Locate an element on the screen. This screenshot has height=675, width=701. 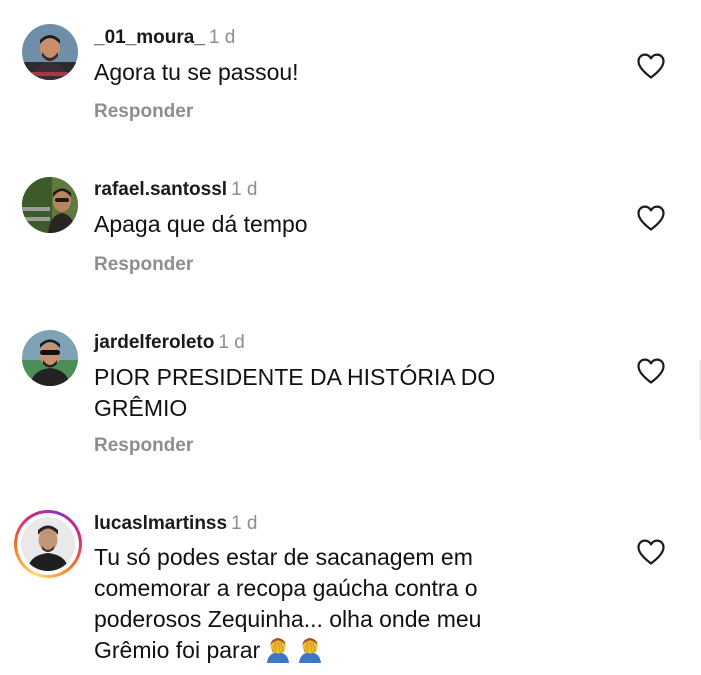
comment-text: Agora tu se passou! is located at coordinates (196, 72).